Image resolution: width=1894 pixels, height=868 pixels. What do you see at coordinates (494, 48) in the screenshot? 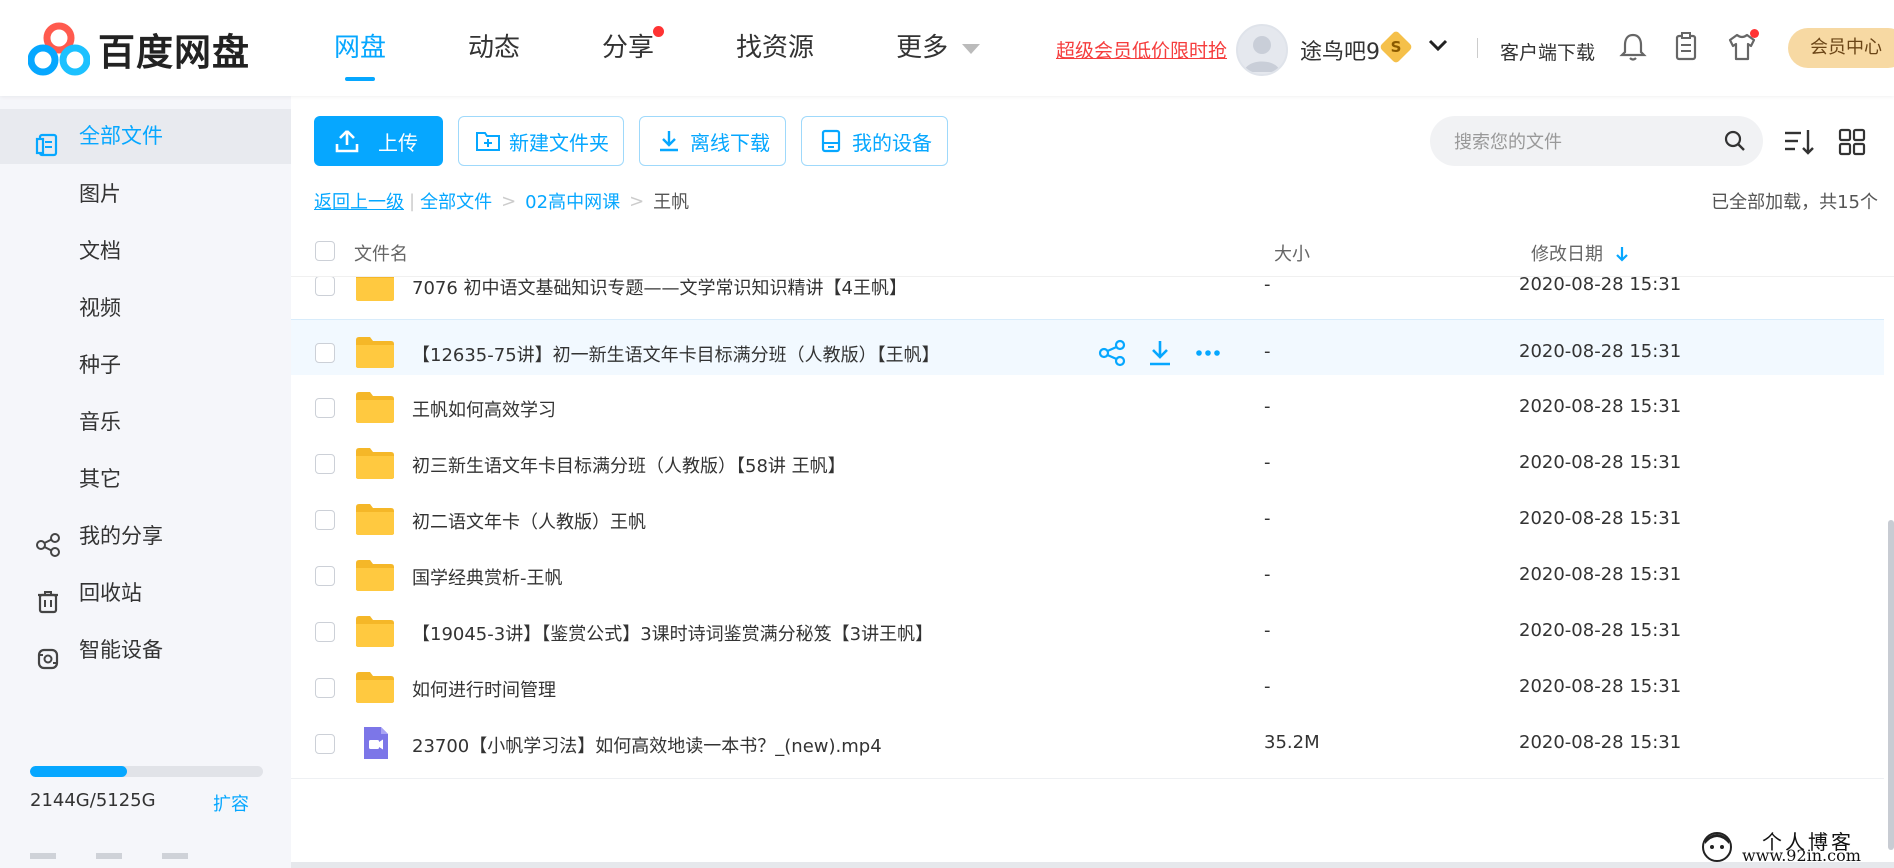
I see `nav-activity: 动态` at bounding box center [494, 48].